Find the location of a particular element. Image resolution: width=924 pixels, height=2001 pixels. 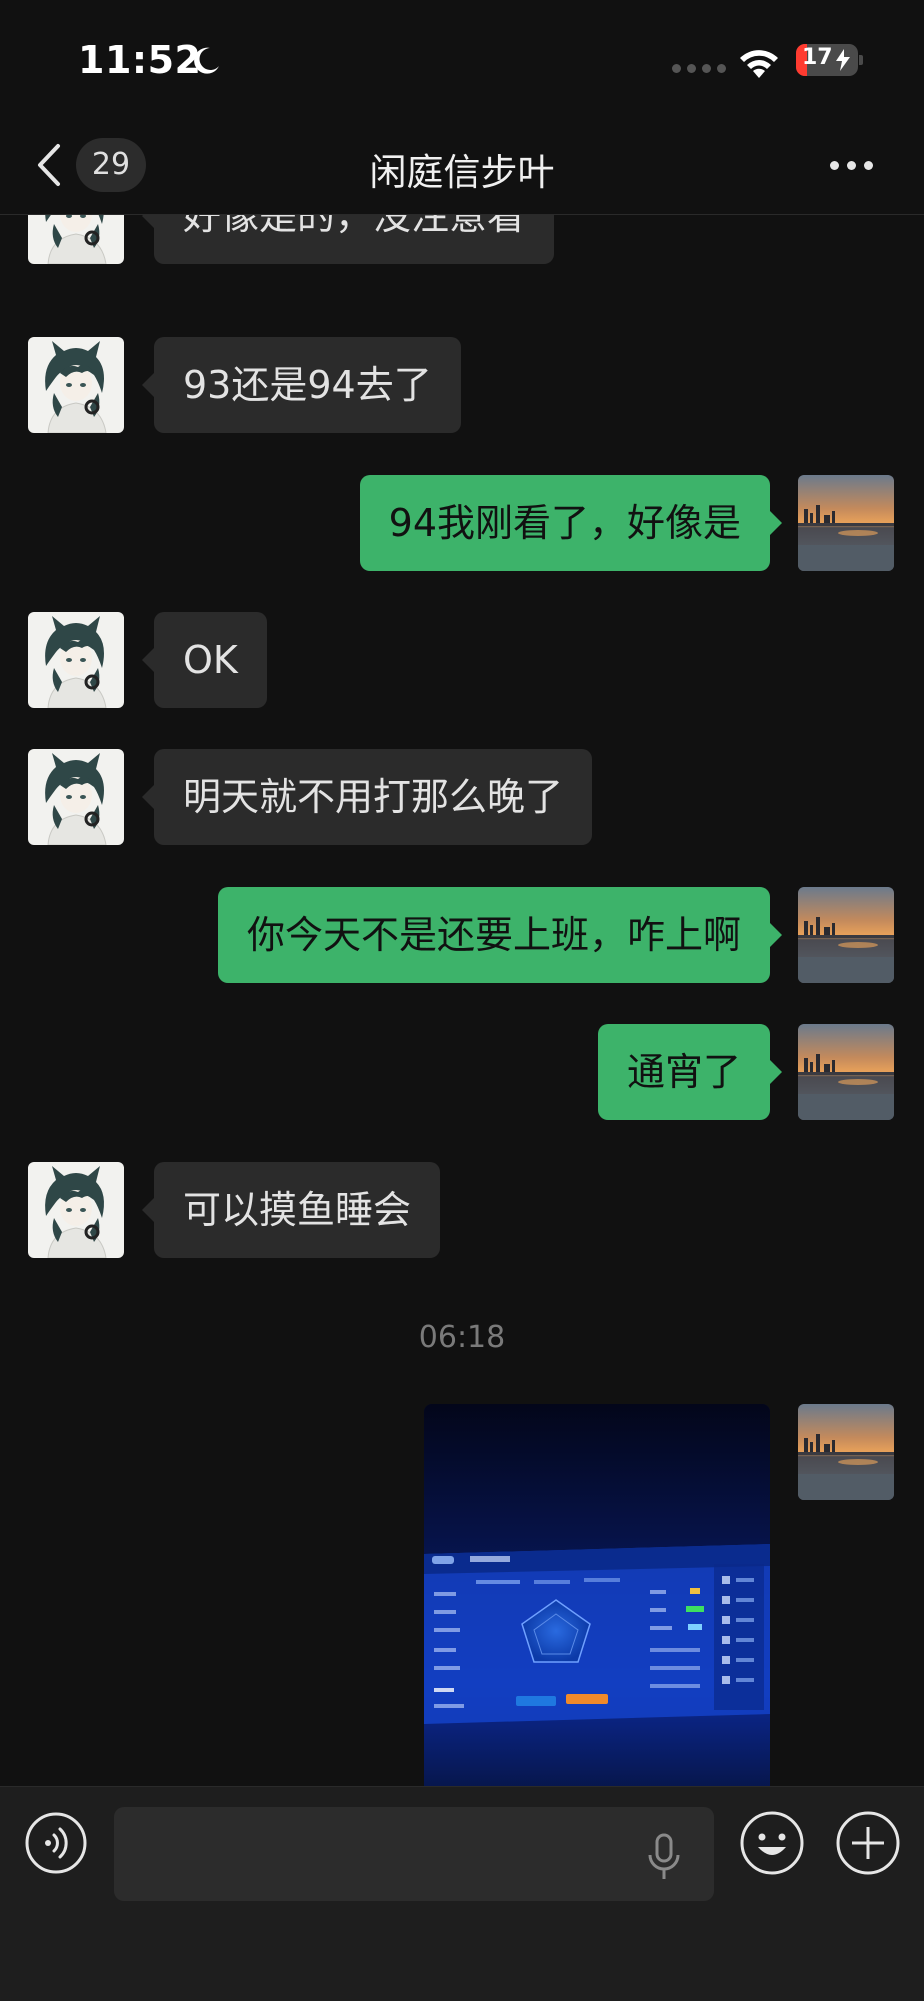

chat-header: 29 闲庭信步叶 is located at coordinates (462, 167).